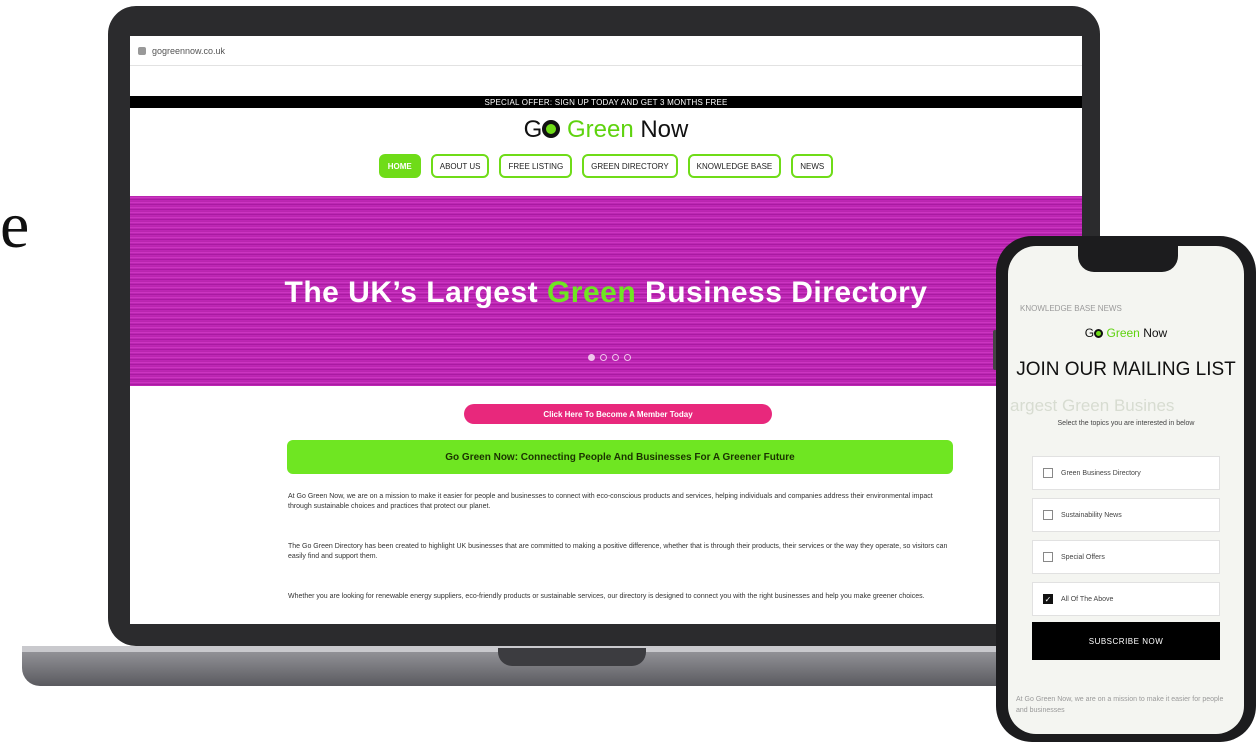 This screenshot has width=1258, height=744. Describe the element at coordinates (536, 166) in the screenshot. I see `nav-free-listing: FREE LISTING` at that location.